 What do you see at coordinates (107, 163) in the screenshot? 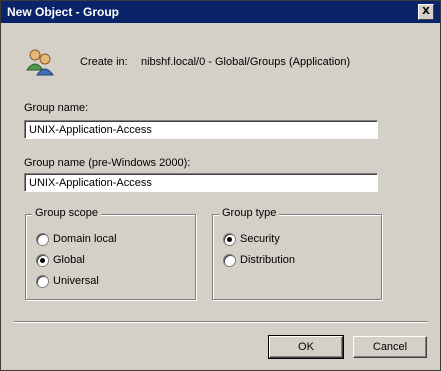
I see `pre2000-name-label: Group name (pre-Windows 2000):` at bounding box center [107, 163].